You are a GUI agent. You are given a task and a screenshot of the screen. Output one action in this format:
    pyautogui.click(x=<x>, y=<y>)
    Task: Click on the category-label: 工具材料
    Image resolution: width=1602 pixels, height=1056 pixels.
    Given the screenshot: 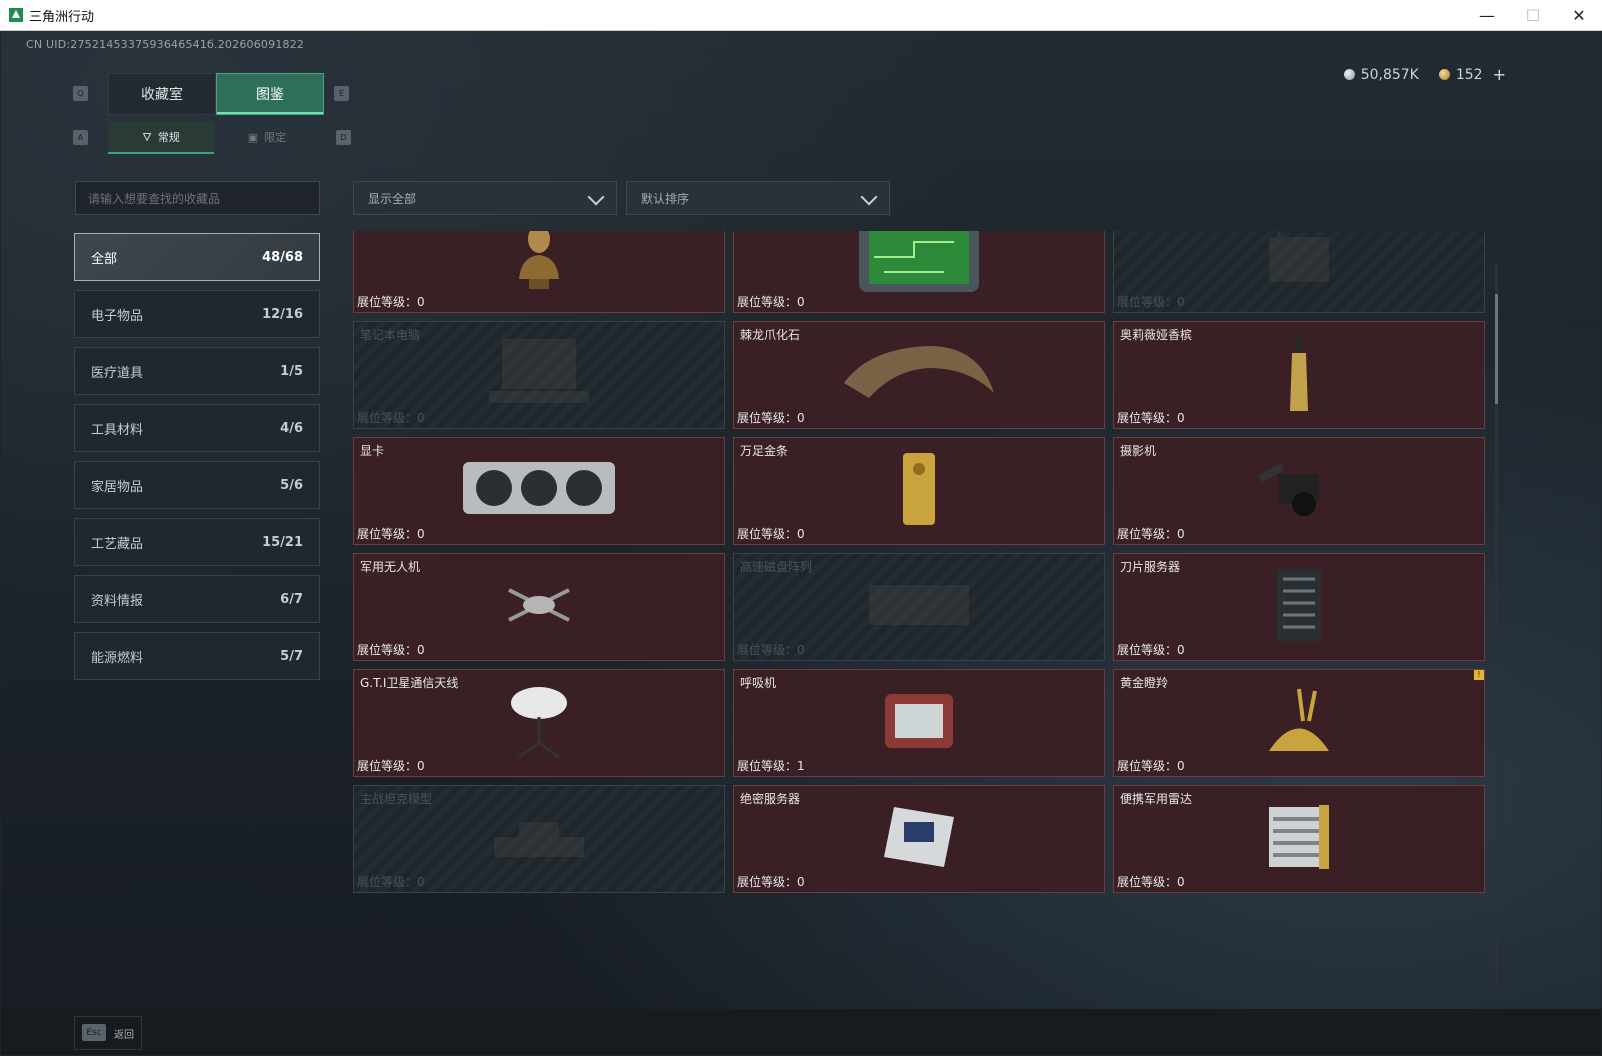 What is the action you would take?
    pyautogui.click(x=117, y=430)
    